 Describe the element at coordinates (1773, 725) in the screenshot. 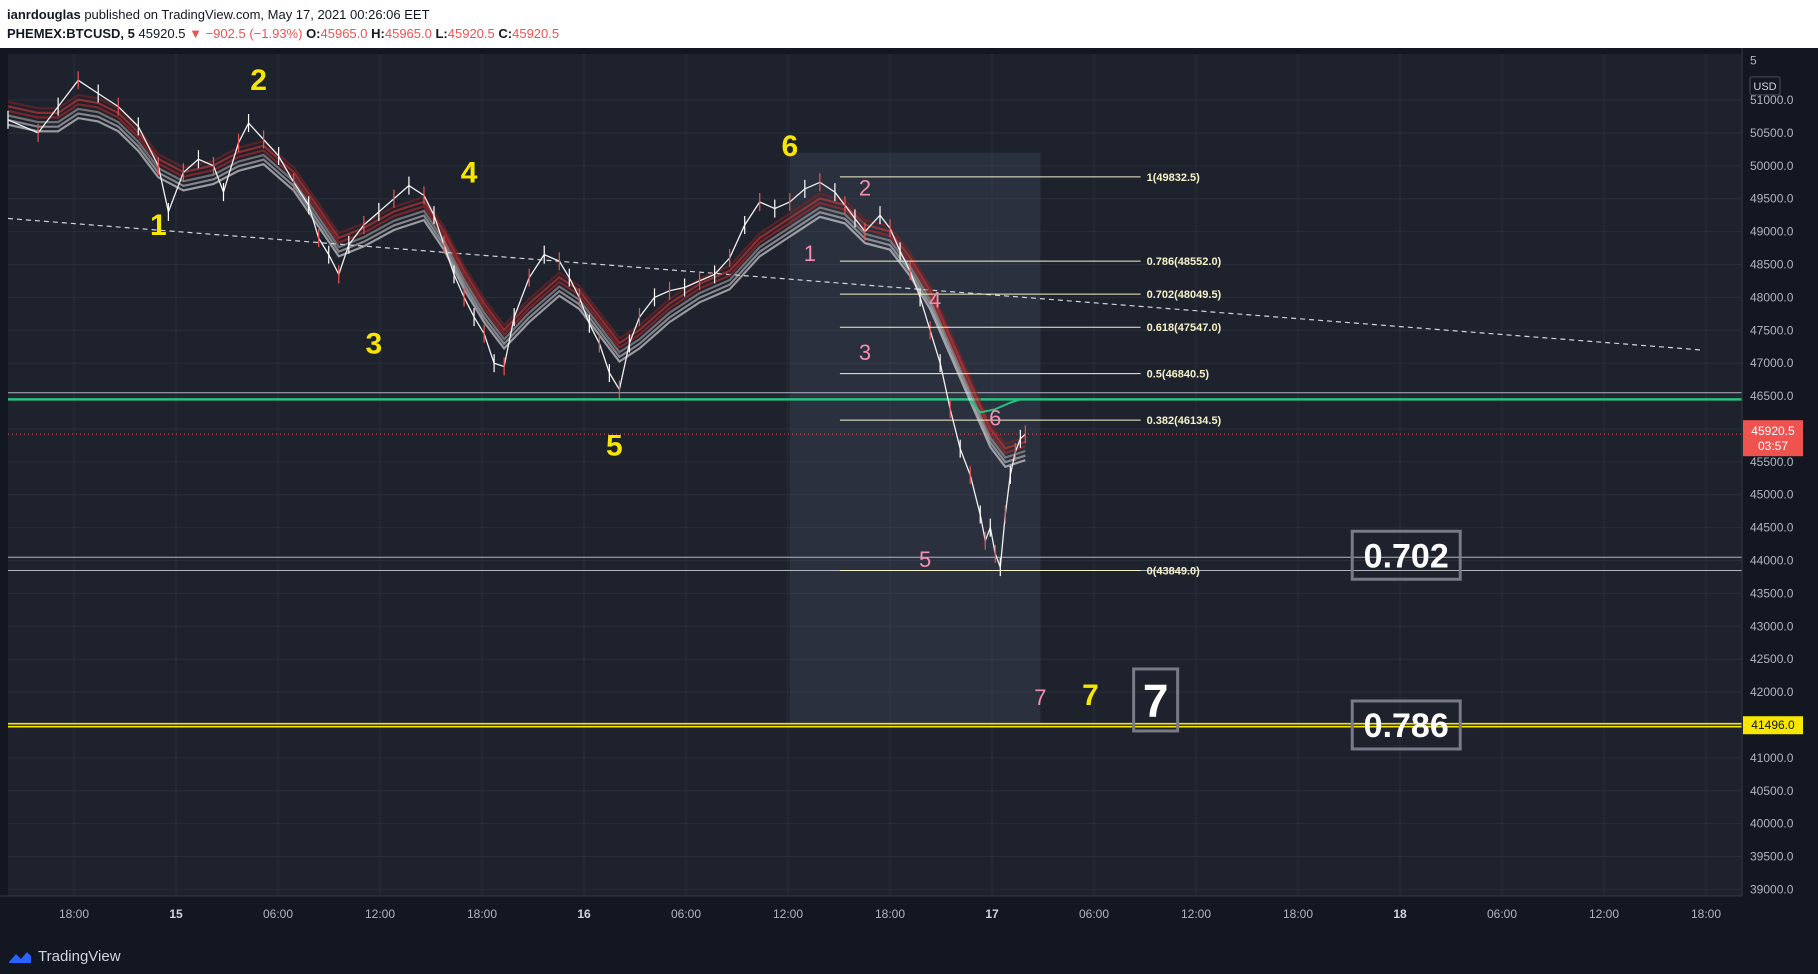

I see `support-price-tag-value: 41496.0` at that location.